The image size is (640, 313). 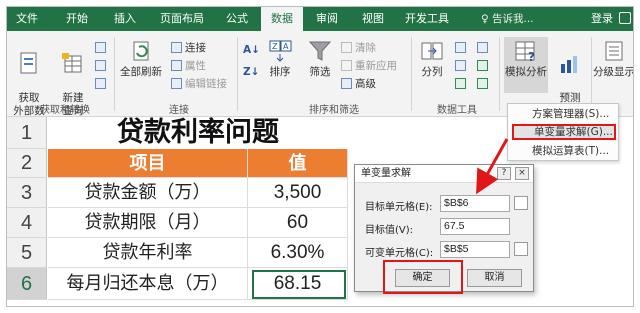 What do you see at coordinates (507, 66) in the screenshot?
I see `arrow-placeholder` at bounding box center [507, 66].